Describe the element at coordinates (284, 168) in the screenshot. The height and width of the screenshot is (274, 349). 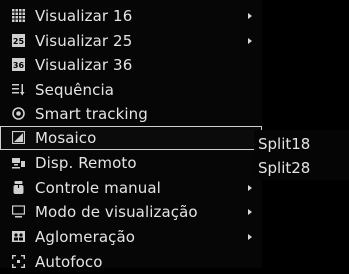
I see `submenu-item-split28: Split28` at that location.